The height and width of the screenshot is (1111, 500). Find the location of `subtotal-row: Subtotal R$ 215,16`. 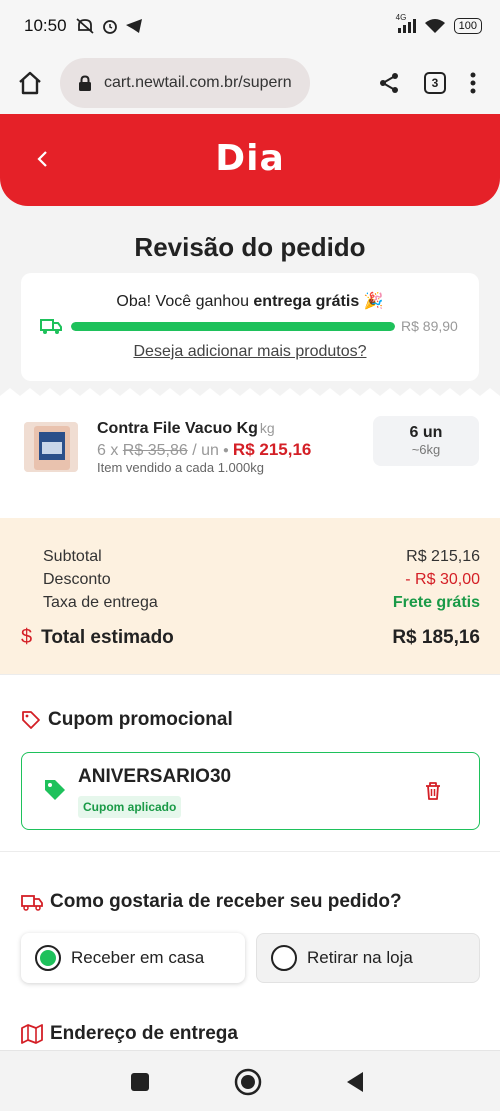

subtotal-row: Subtotal R$ 215,16 is located at coordinates (261, 557).